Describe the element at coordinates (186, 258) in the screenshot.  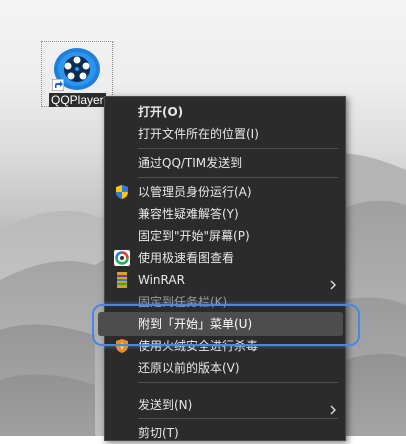
I see `menu-item-label: 使用极速看图查看` at that location.